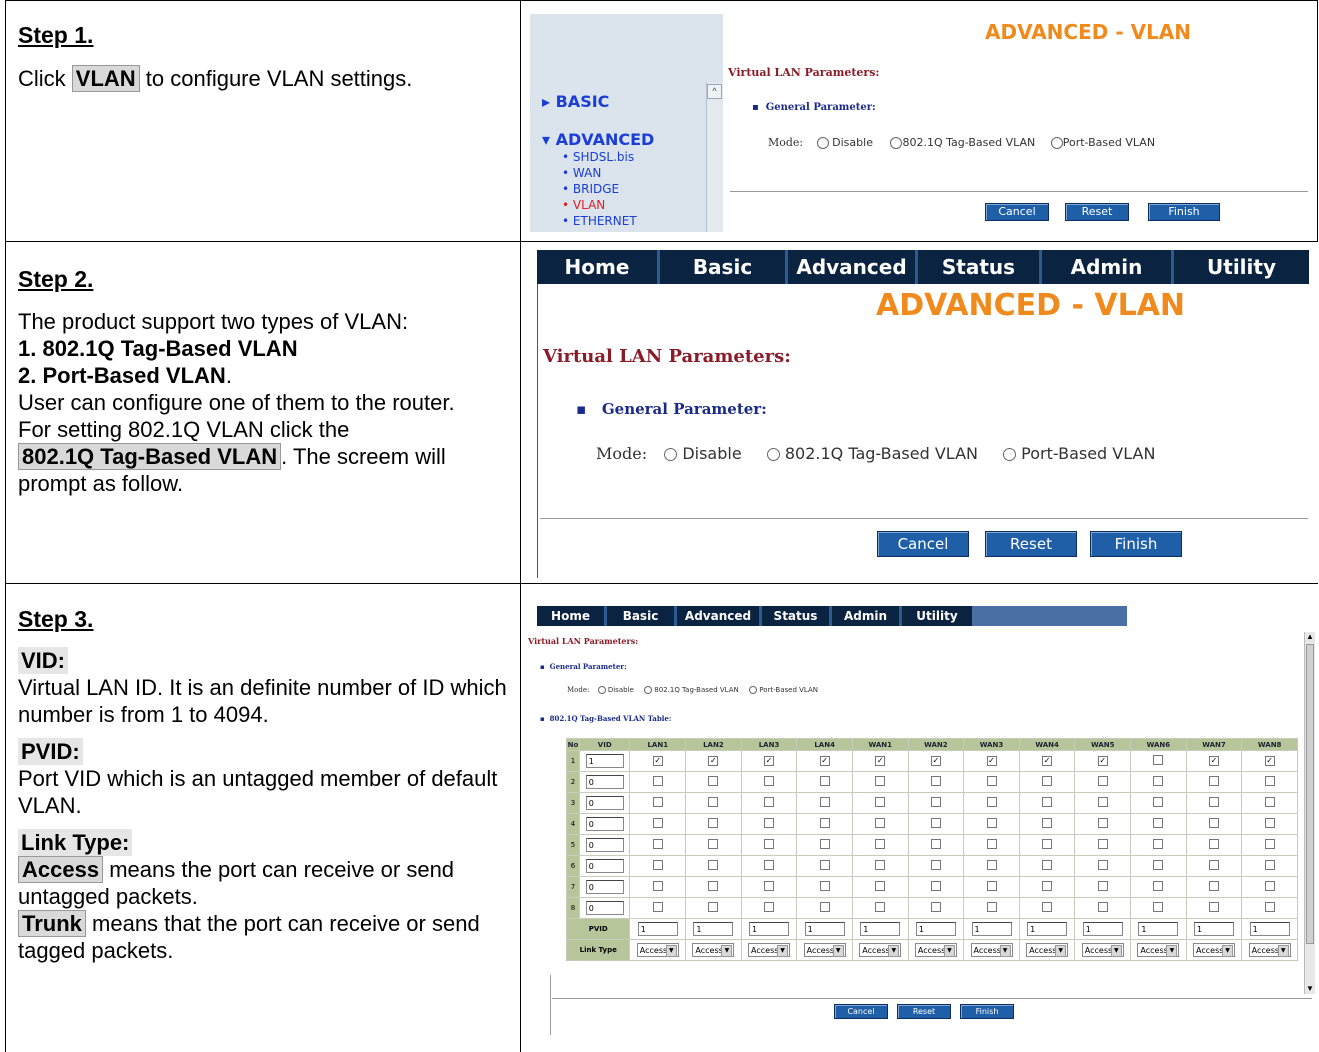 The height and width of the screenshot is (1052, 1319). Describe the element at coordinates (598, 157) in the screenshot. I see `sidebar-item-shdsl: • SHDSL.bis` at that location.